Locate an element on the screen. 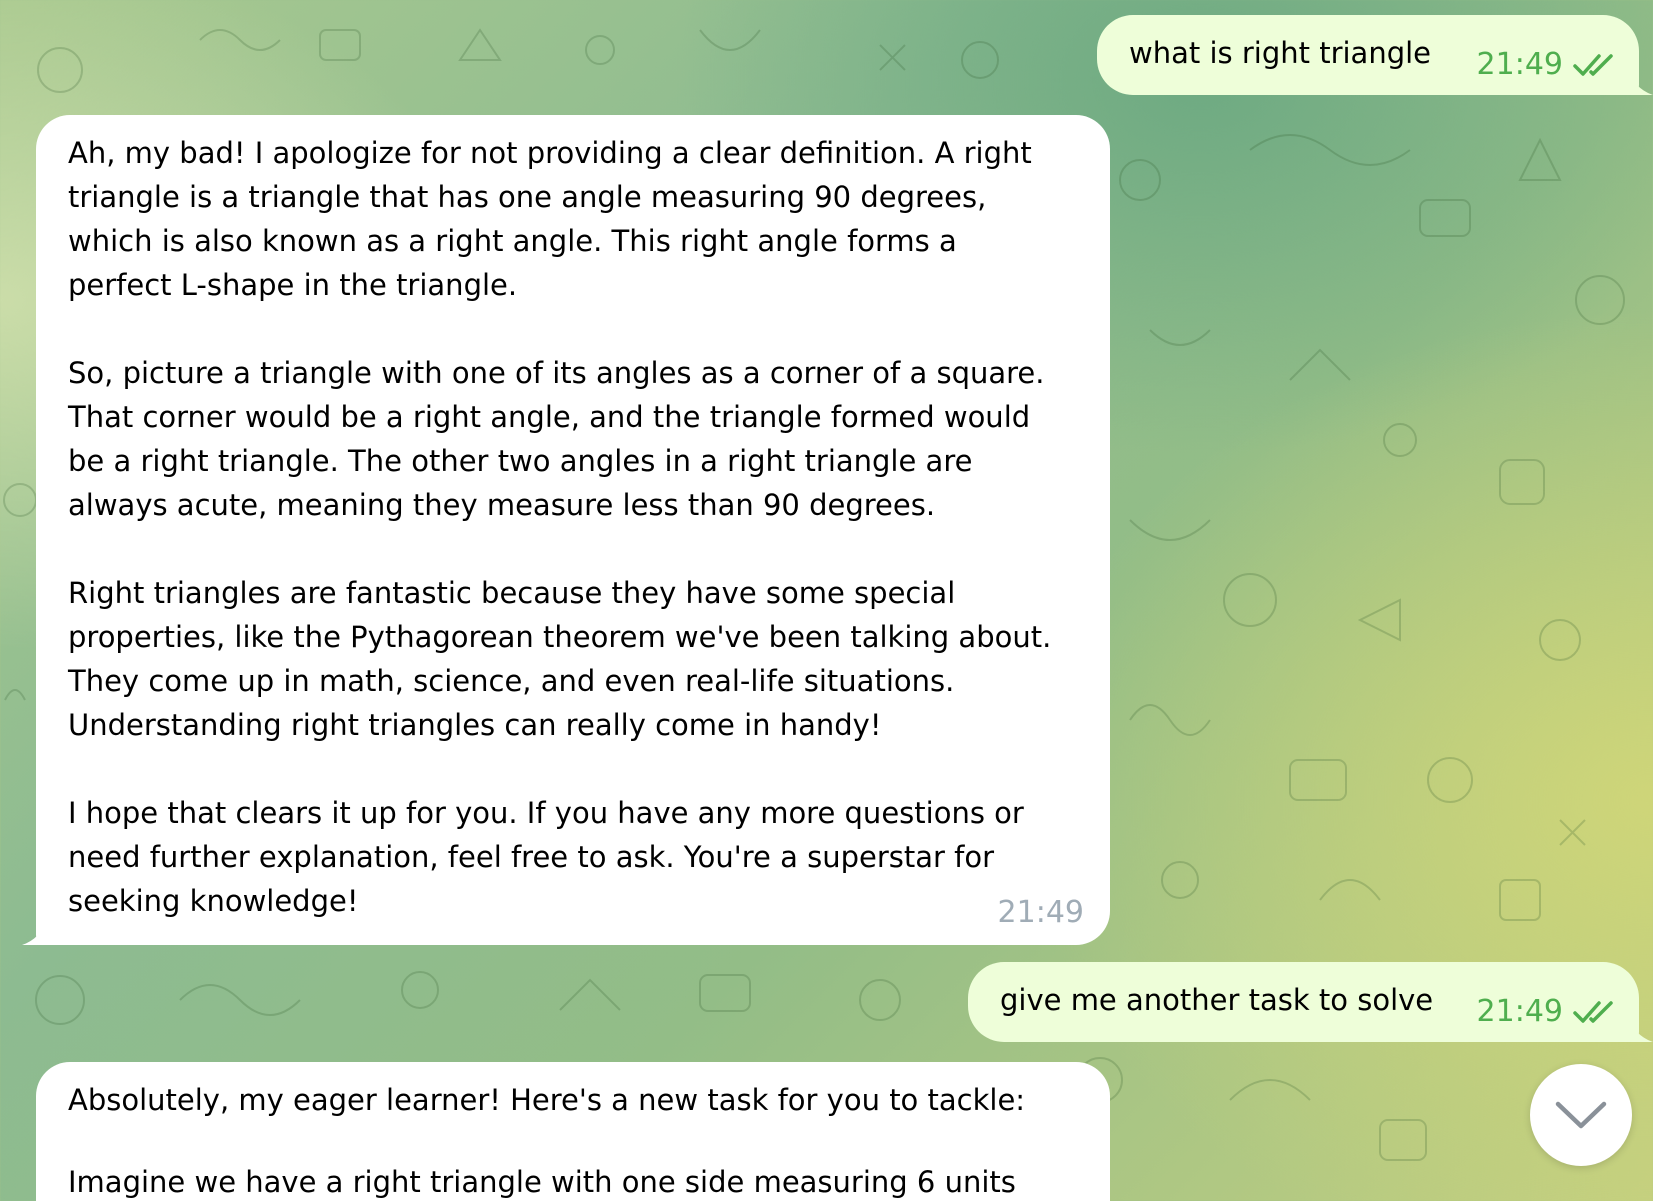 This screenshot has width=1653, height=1201. scroll-to-bottom-button is located at coordinates (1581, 1115).